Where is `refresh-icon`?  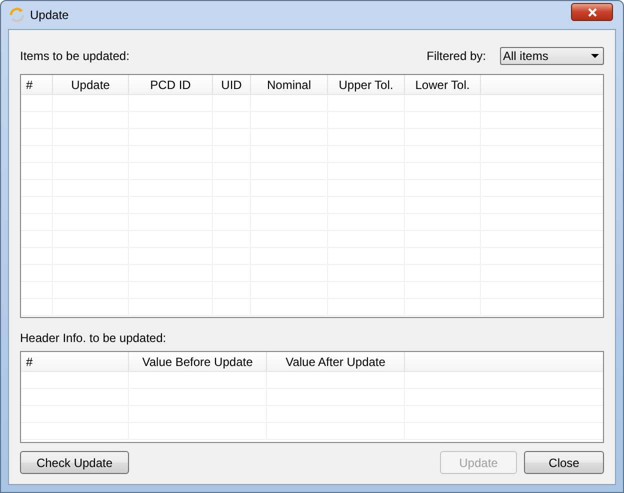 refresh-icon is located at coordinates (17, 15).